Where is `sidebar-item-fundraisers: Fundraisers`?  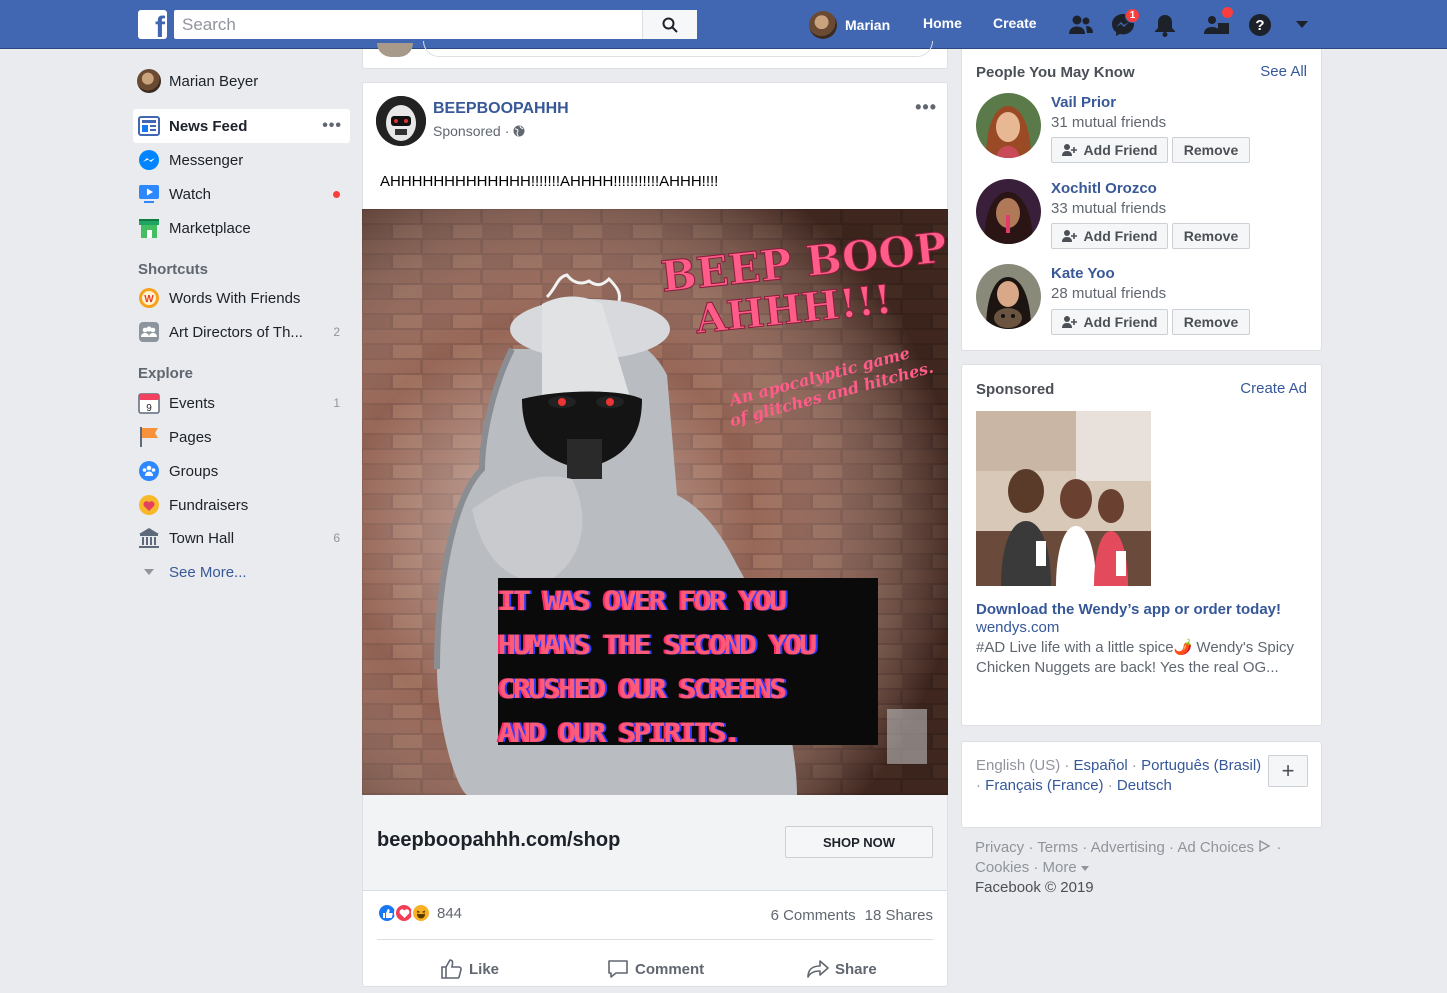 sidebar-item-fundraisers: Fundraisers is located at coordinates (241, 505).